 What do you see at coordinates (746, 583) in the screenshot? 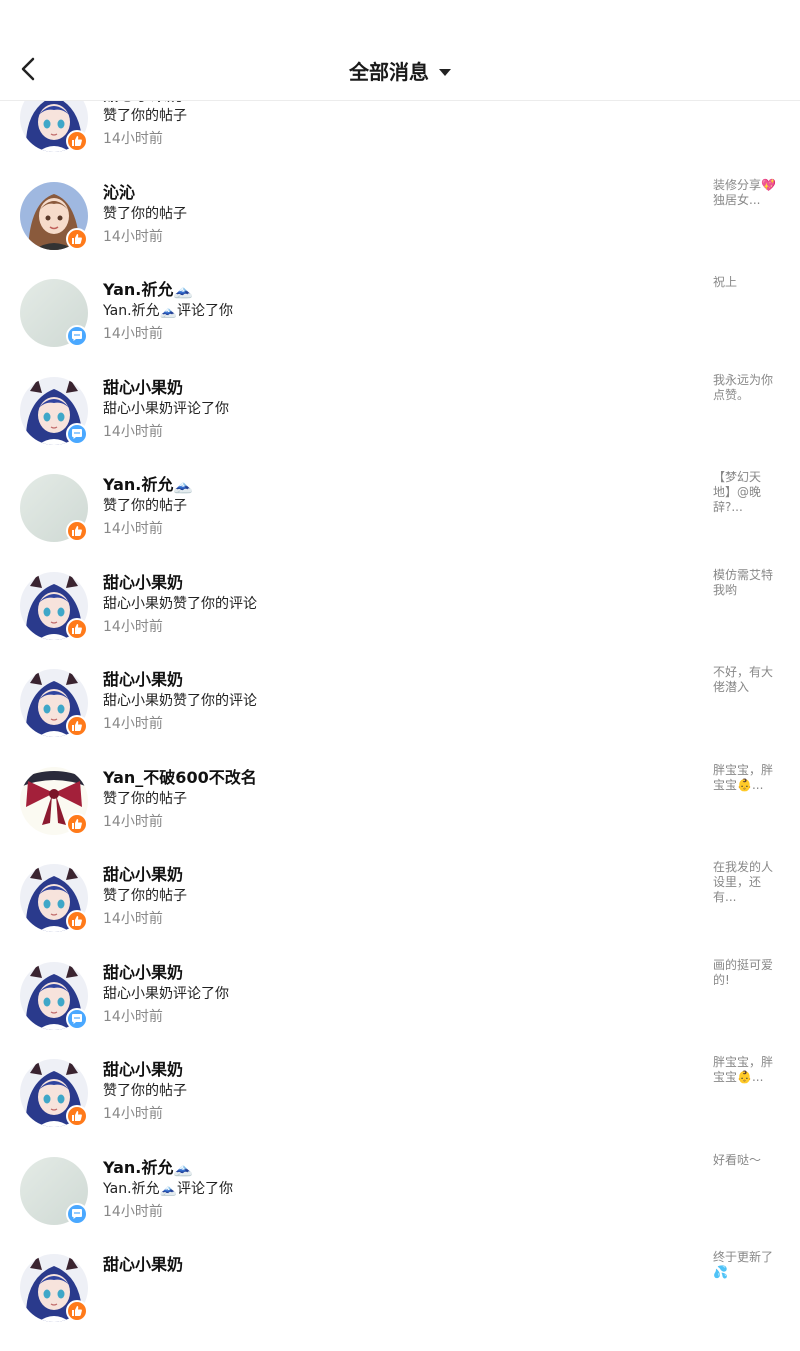
I see `post-preview: 模仿需艾特我哟` at bounding box center [746, 583].